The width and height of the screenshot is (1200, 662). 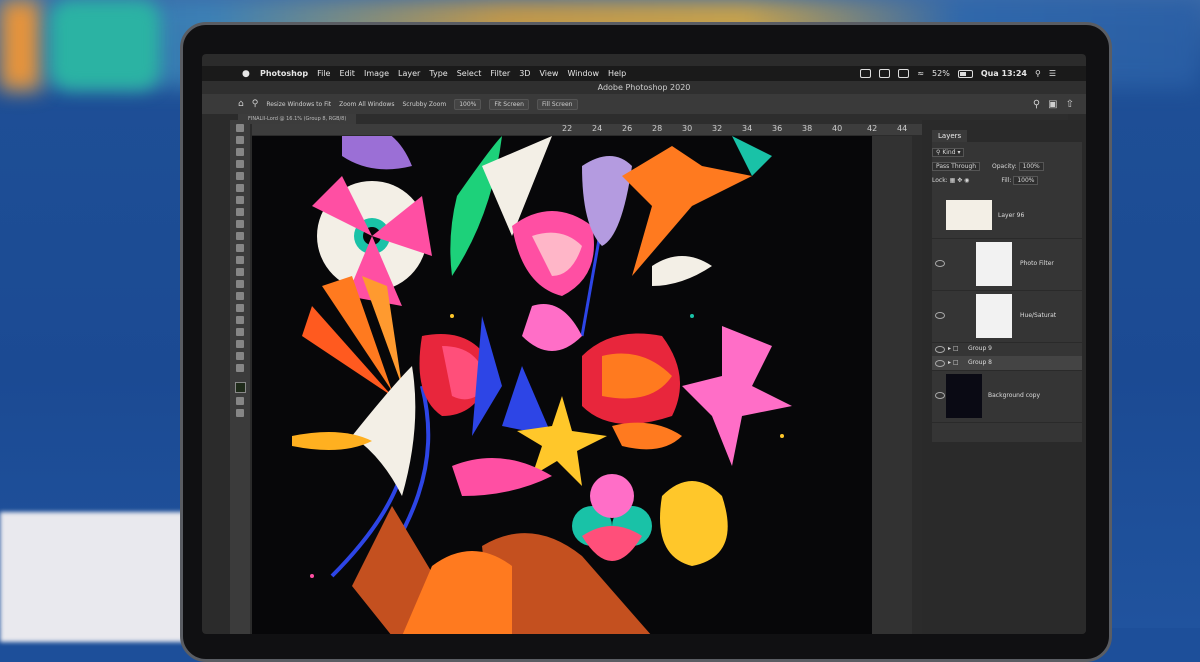 I want to click on toolbar, so click(x=240, y=377).